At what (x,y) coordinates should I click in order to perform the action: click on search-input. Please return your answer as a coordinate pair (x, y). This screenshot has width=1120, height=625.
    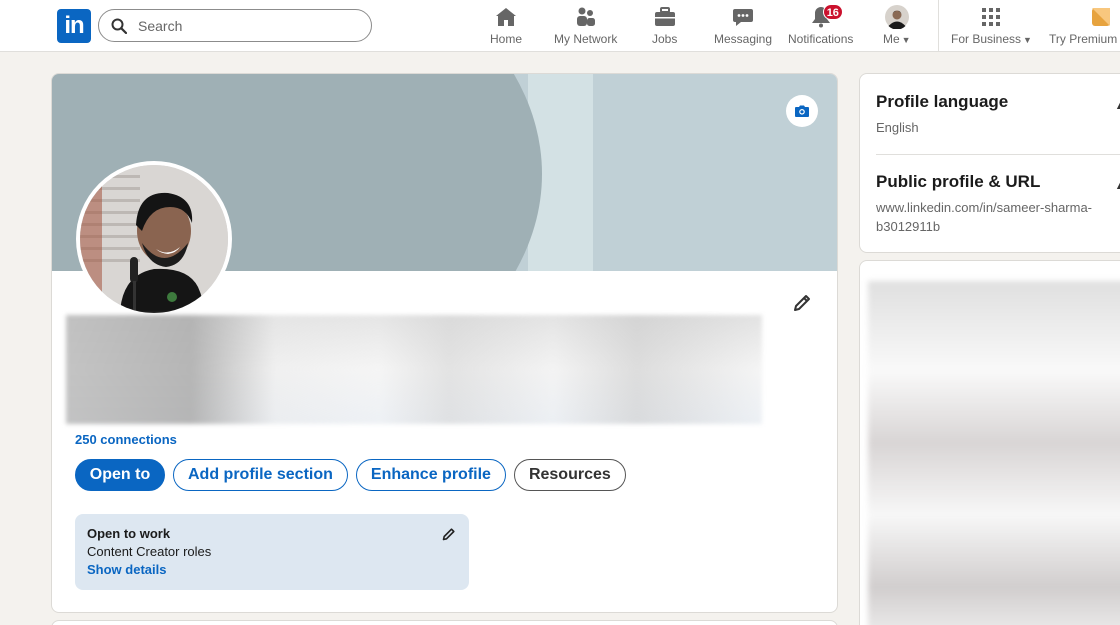
    Looking at the image, I should click on (238, 25).